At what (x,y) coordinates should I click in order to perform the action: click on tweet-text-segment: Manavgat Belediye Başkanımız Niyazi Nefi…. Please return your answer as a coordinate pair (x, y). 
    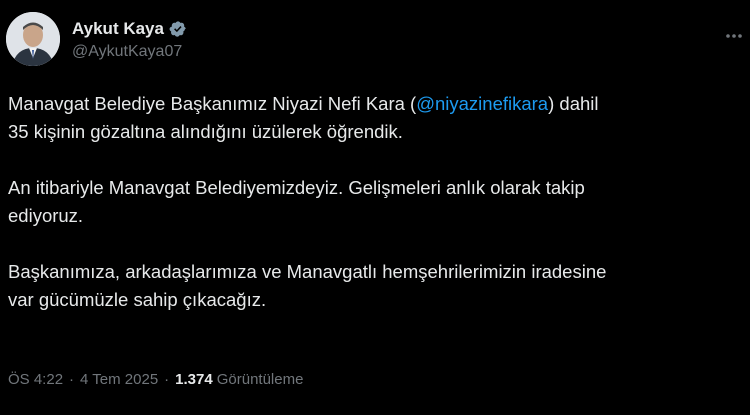
    Looking at the image, I should click on (212, 103).